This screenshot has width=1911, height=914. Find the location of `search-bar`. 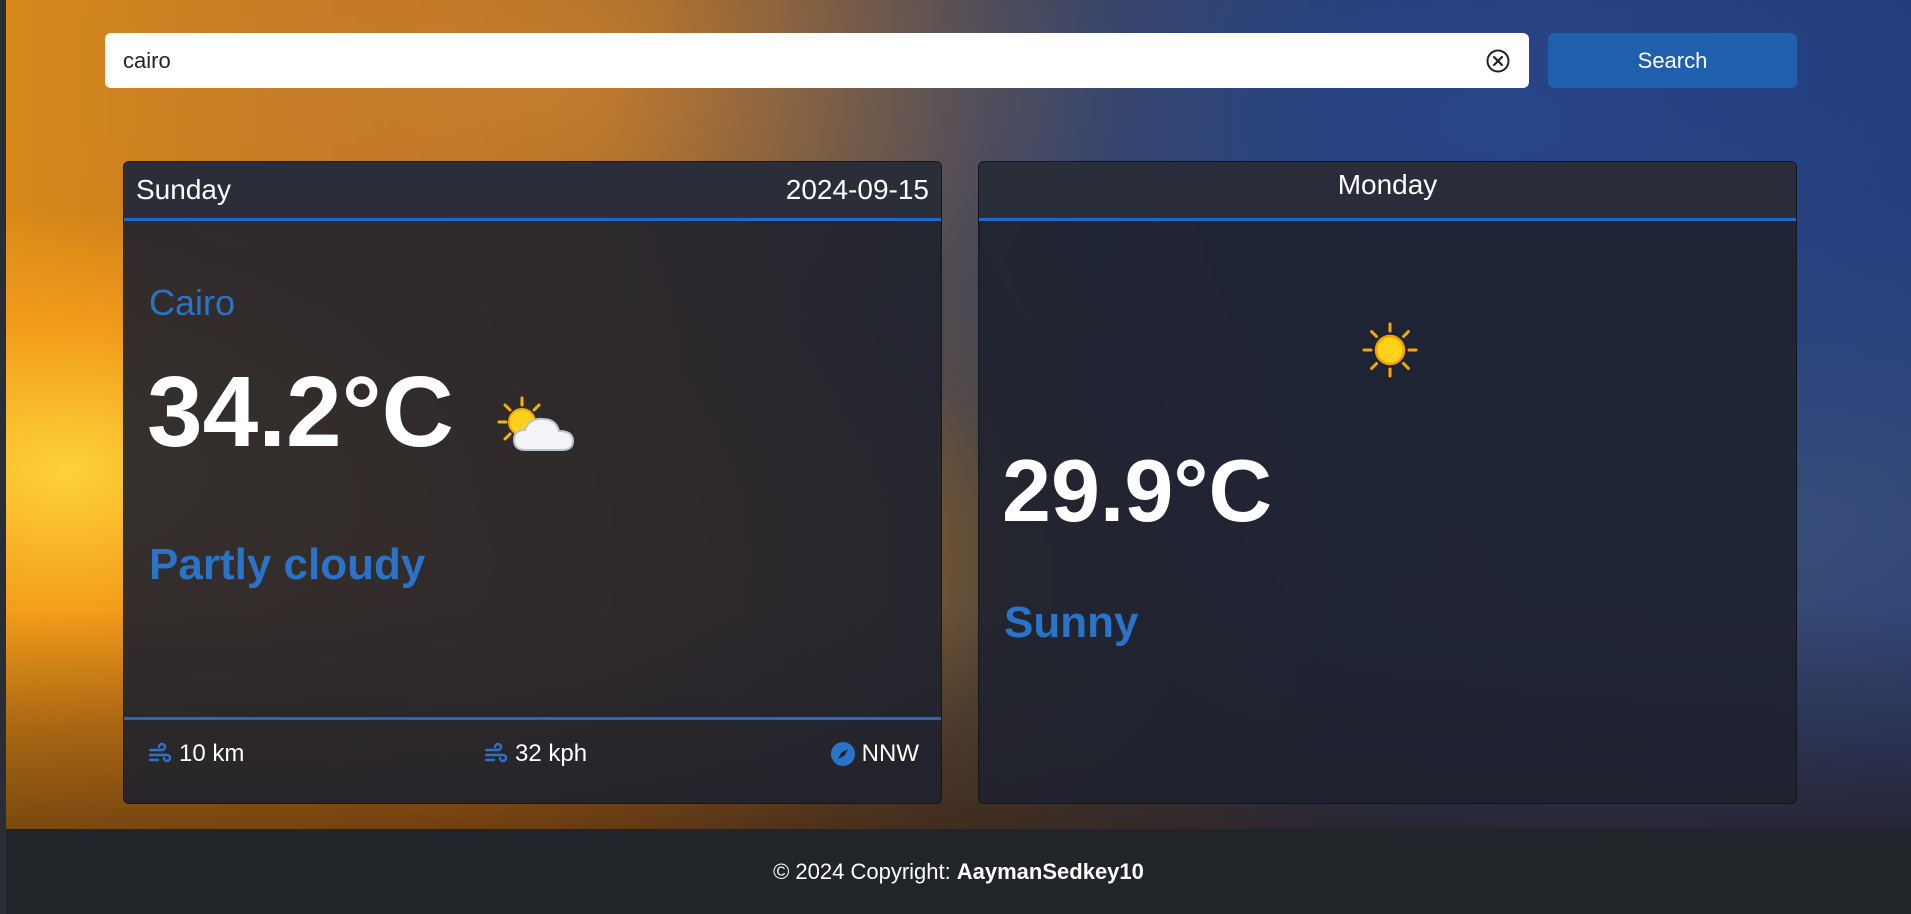

search-bar is located at coordinates (817, 60).